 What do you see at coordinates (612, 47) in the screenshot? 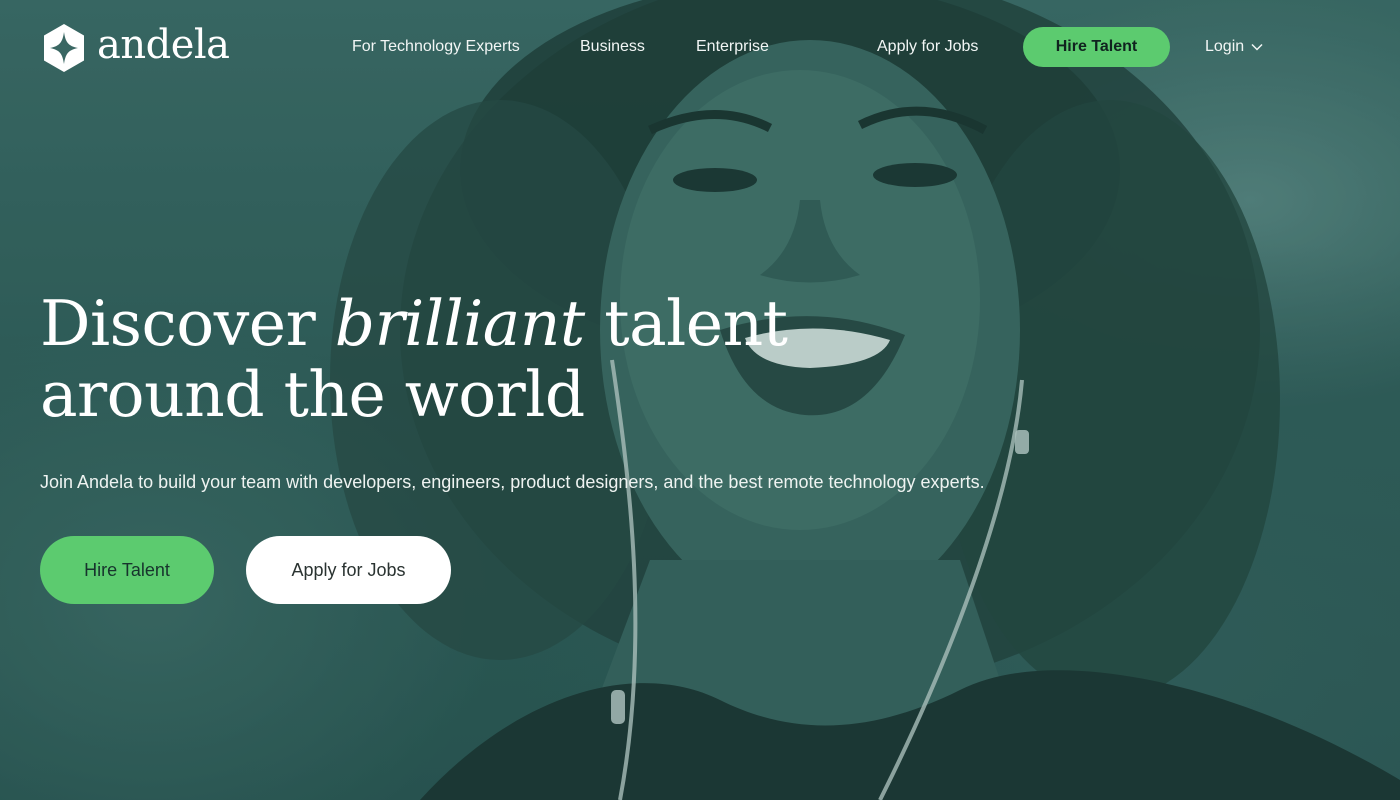
I see `nav-link-business: Business` at bounding box center [612, 47].